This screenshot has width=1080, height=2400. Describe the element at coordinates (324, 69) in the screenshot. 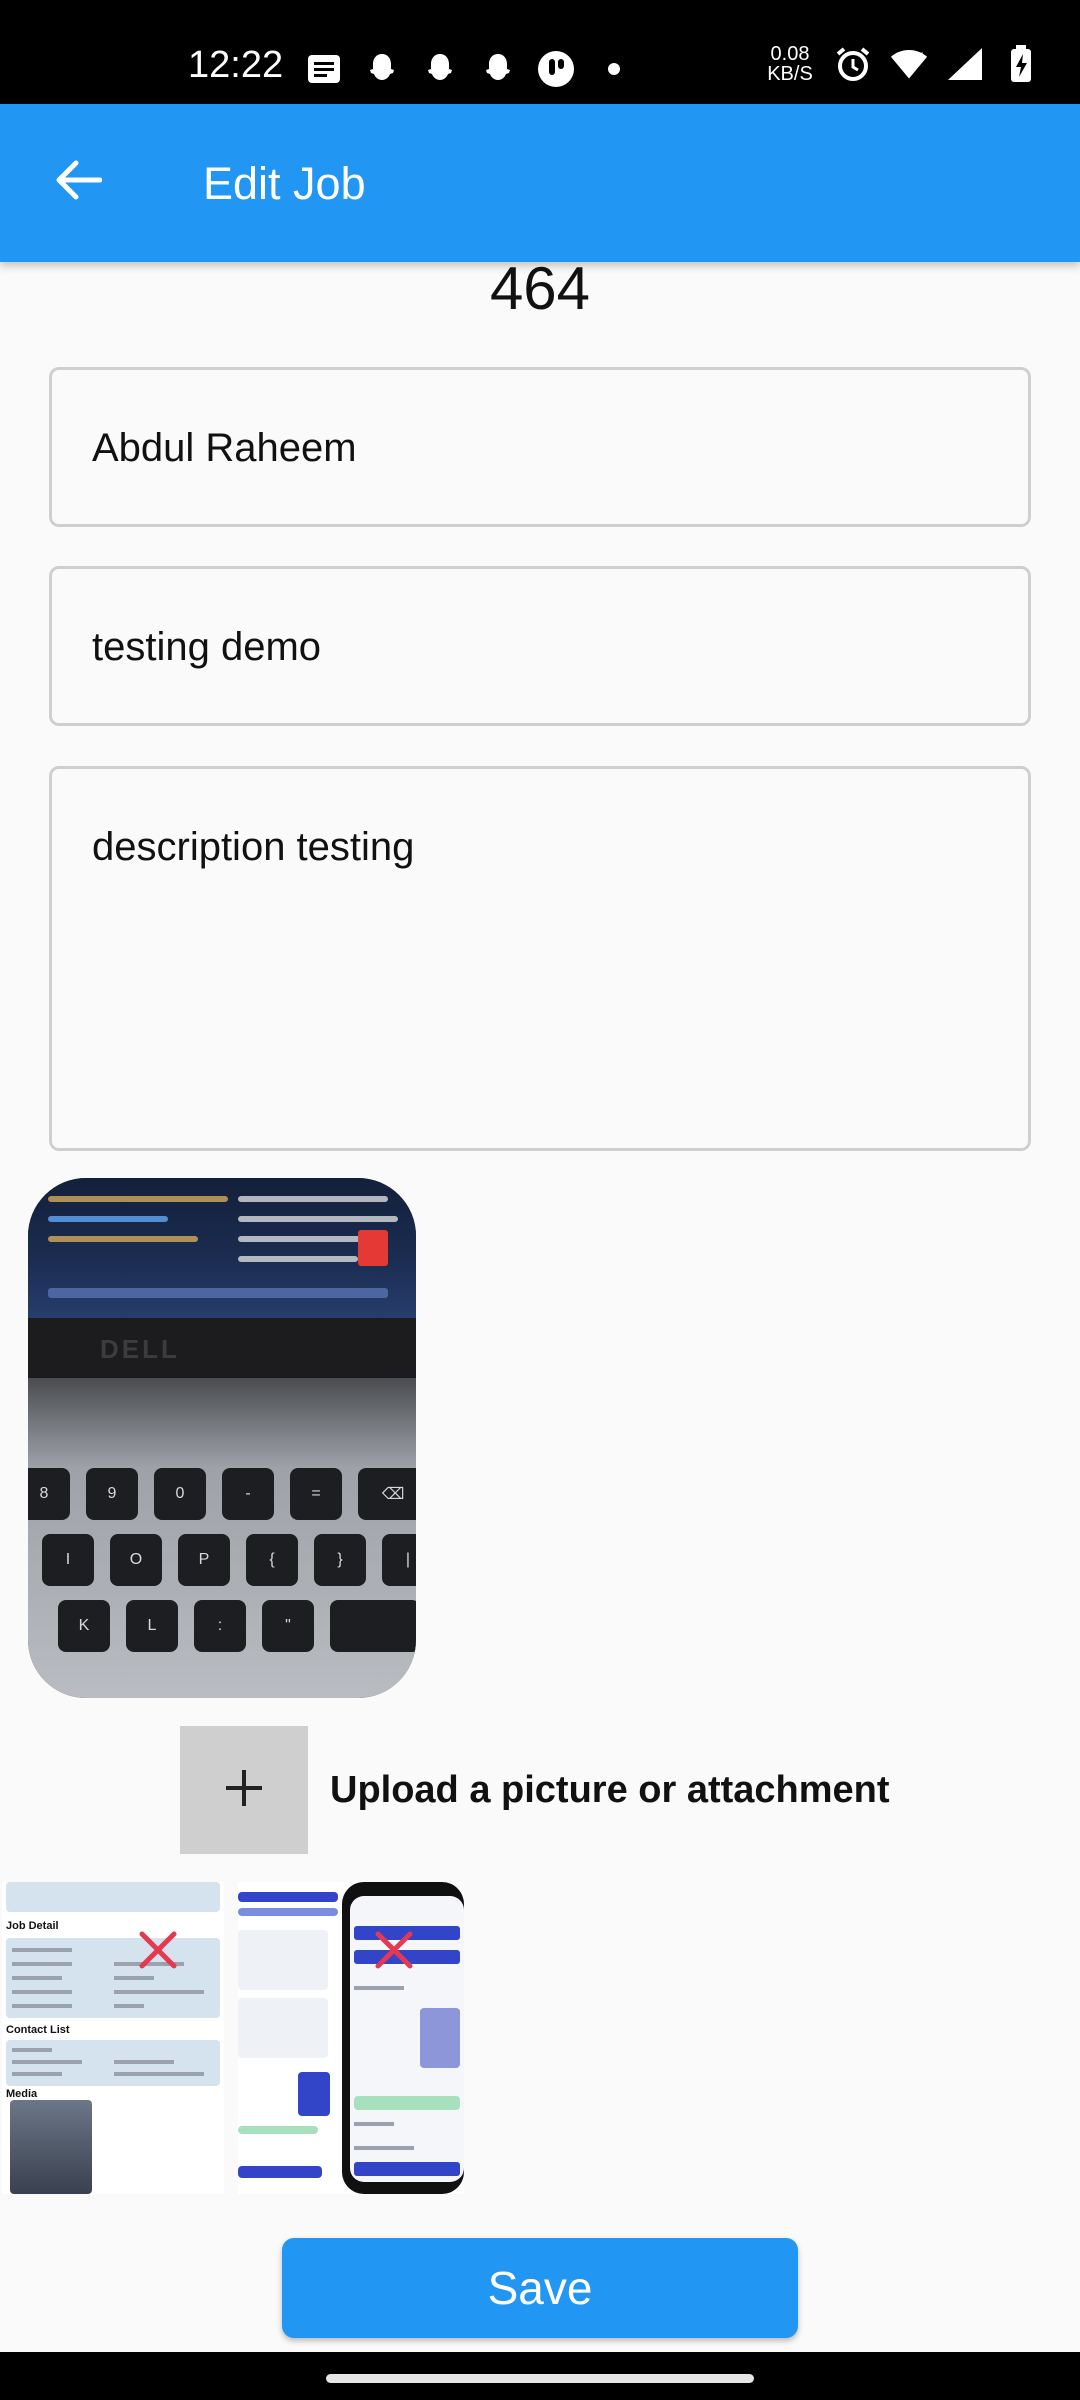

I see `messages-icon` at that location.